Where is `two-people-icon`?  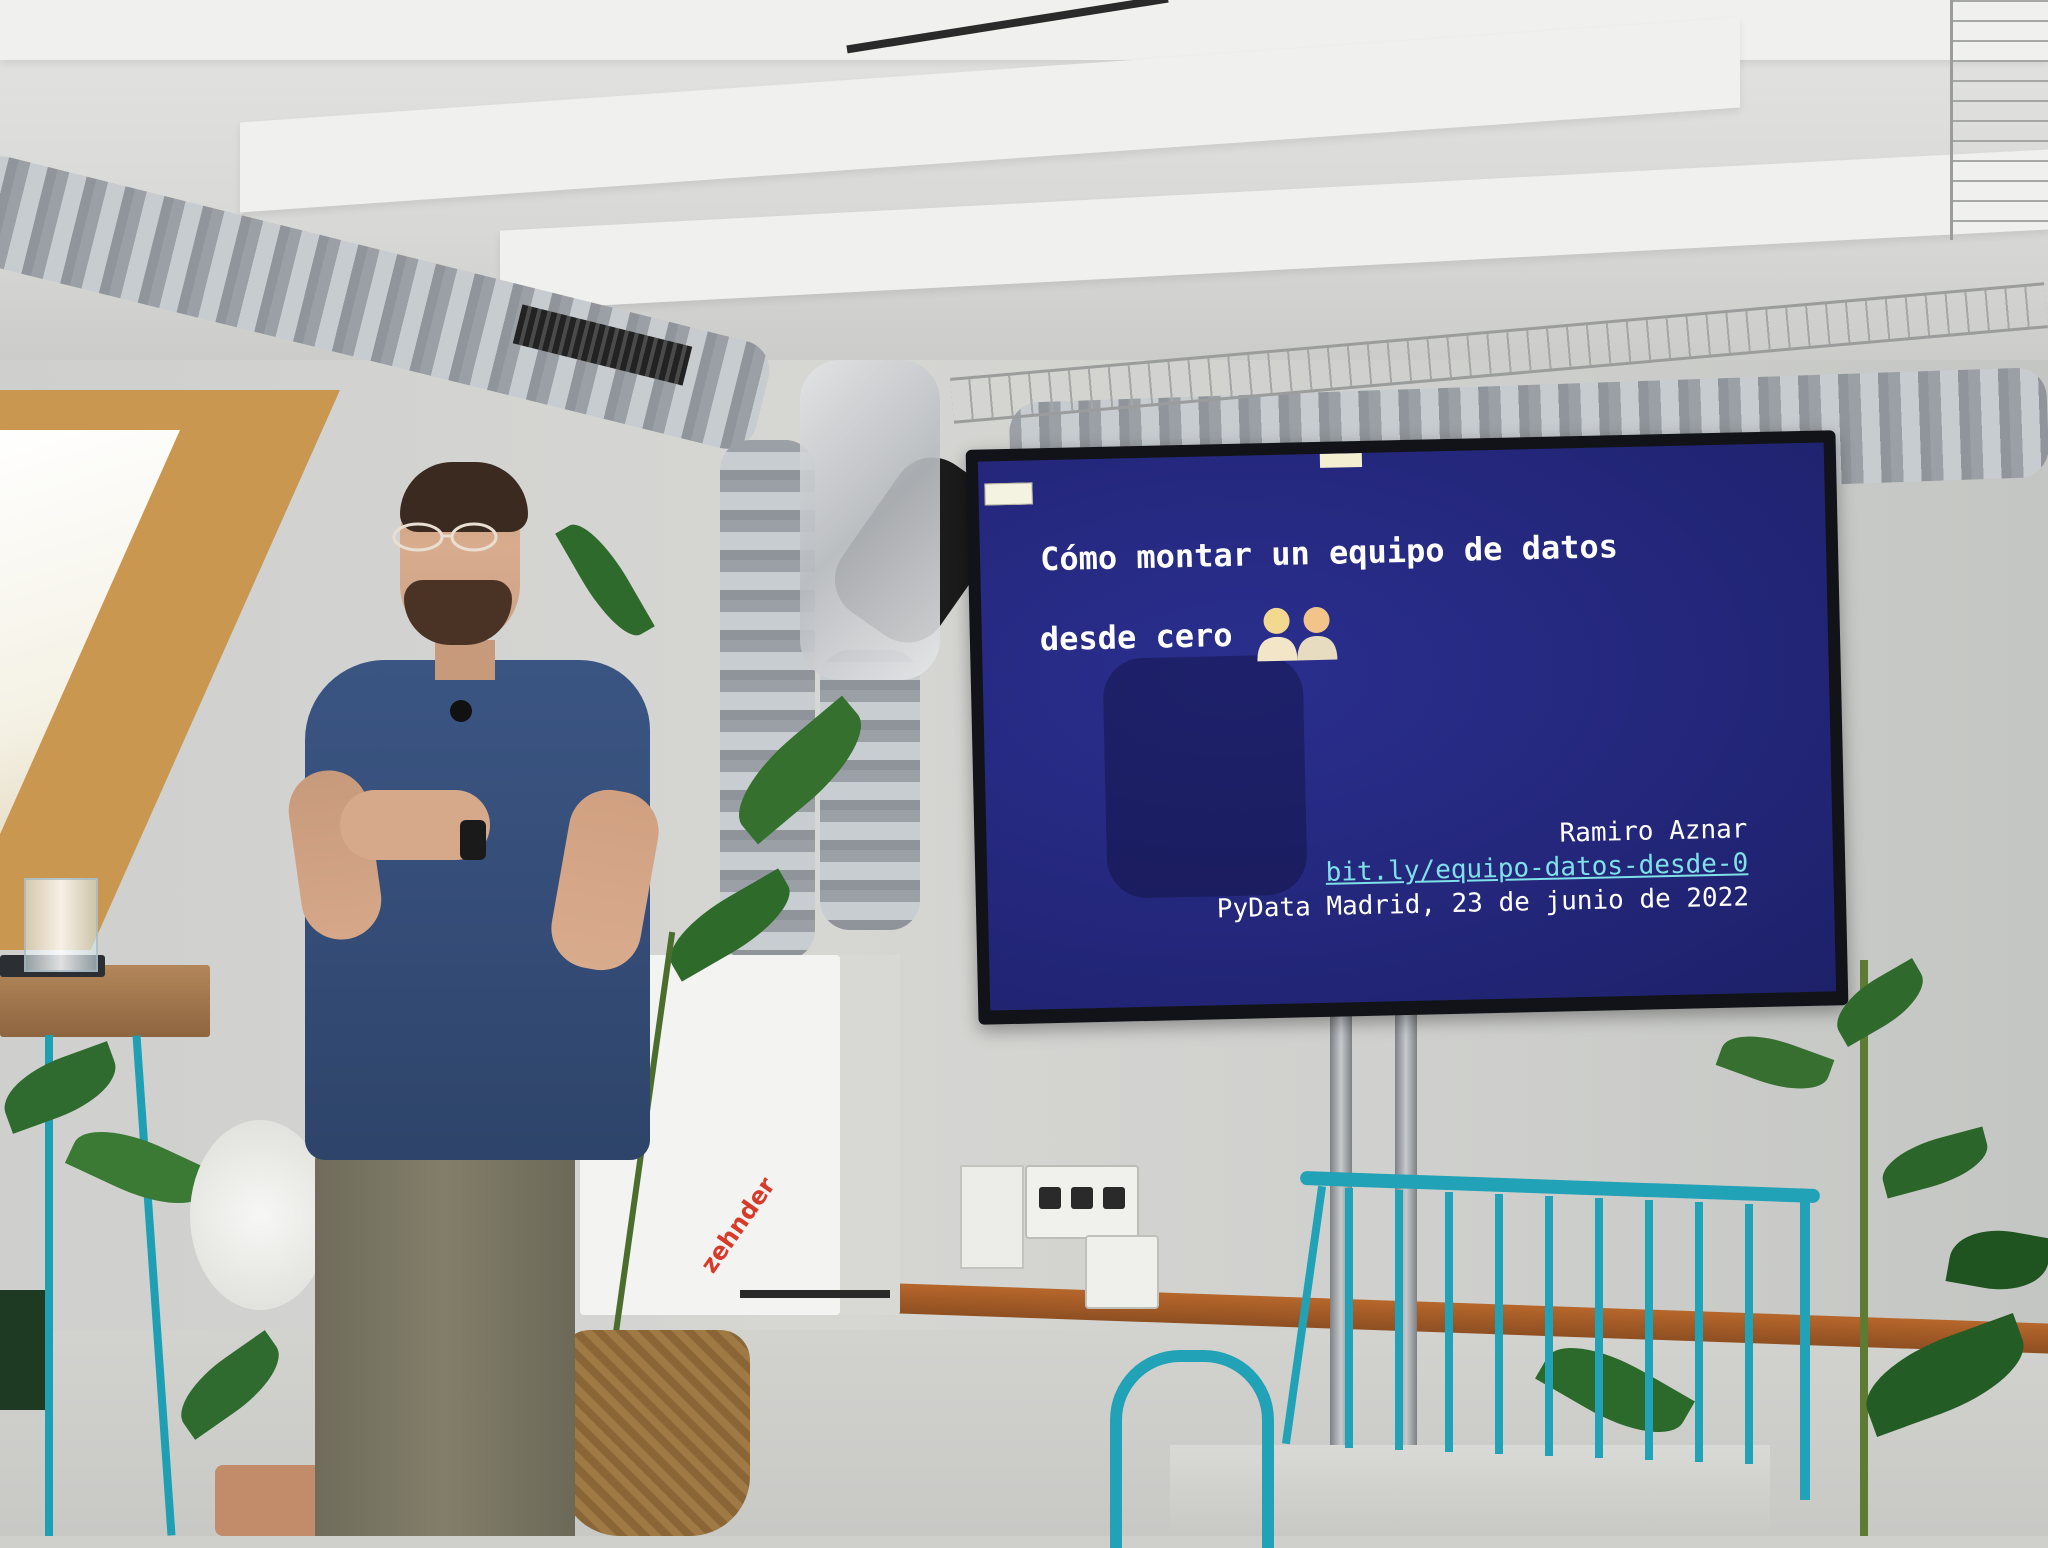
two-people-icon is located at coordinates (1297, 634).